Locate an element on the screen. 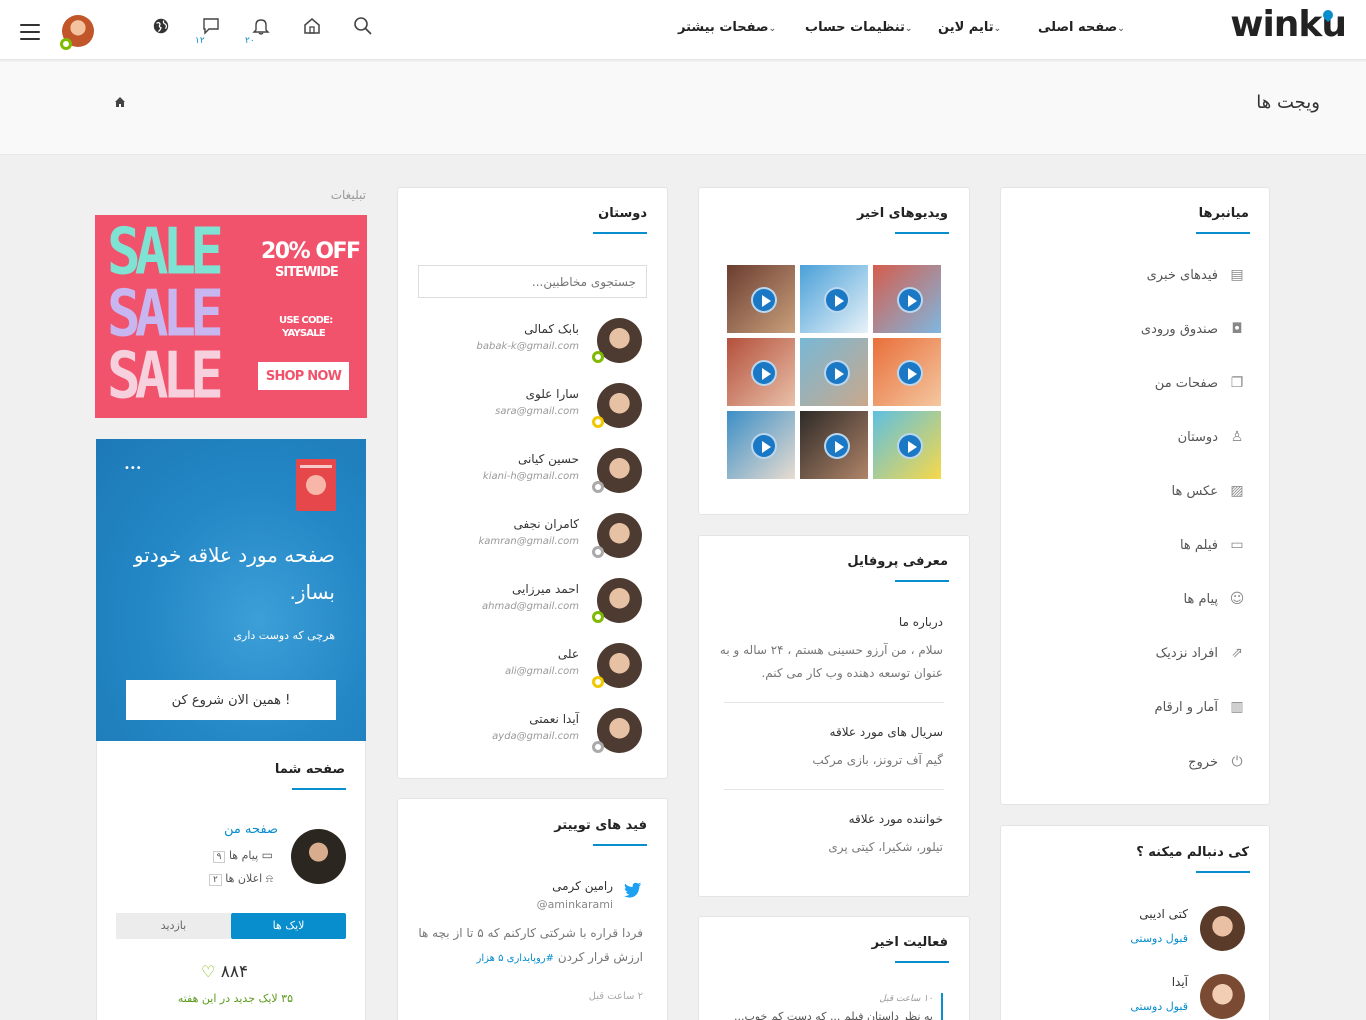 The image size is (1366, 1020). more-options-icon: ••• is located at coordinates (133, 468).